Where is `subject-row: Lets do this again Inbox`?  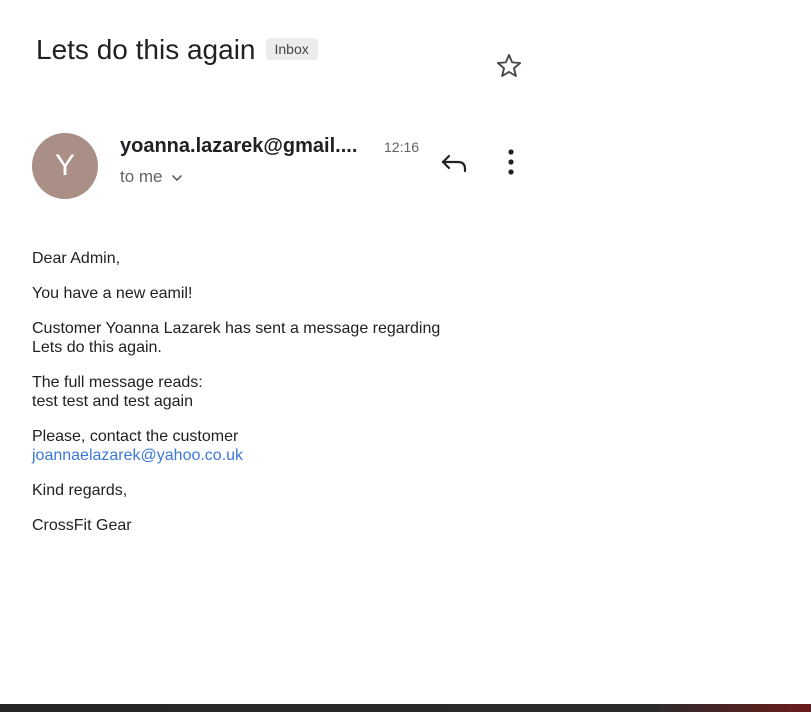
subject-row: Lets do this again Inbox is located at coordinates (177, 50).